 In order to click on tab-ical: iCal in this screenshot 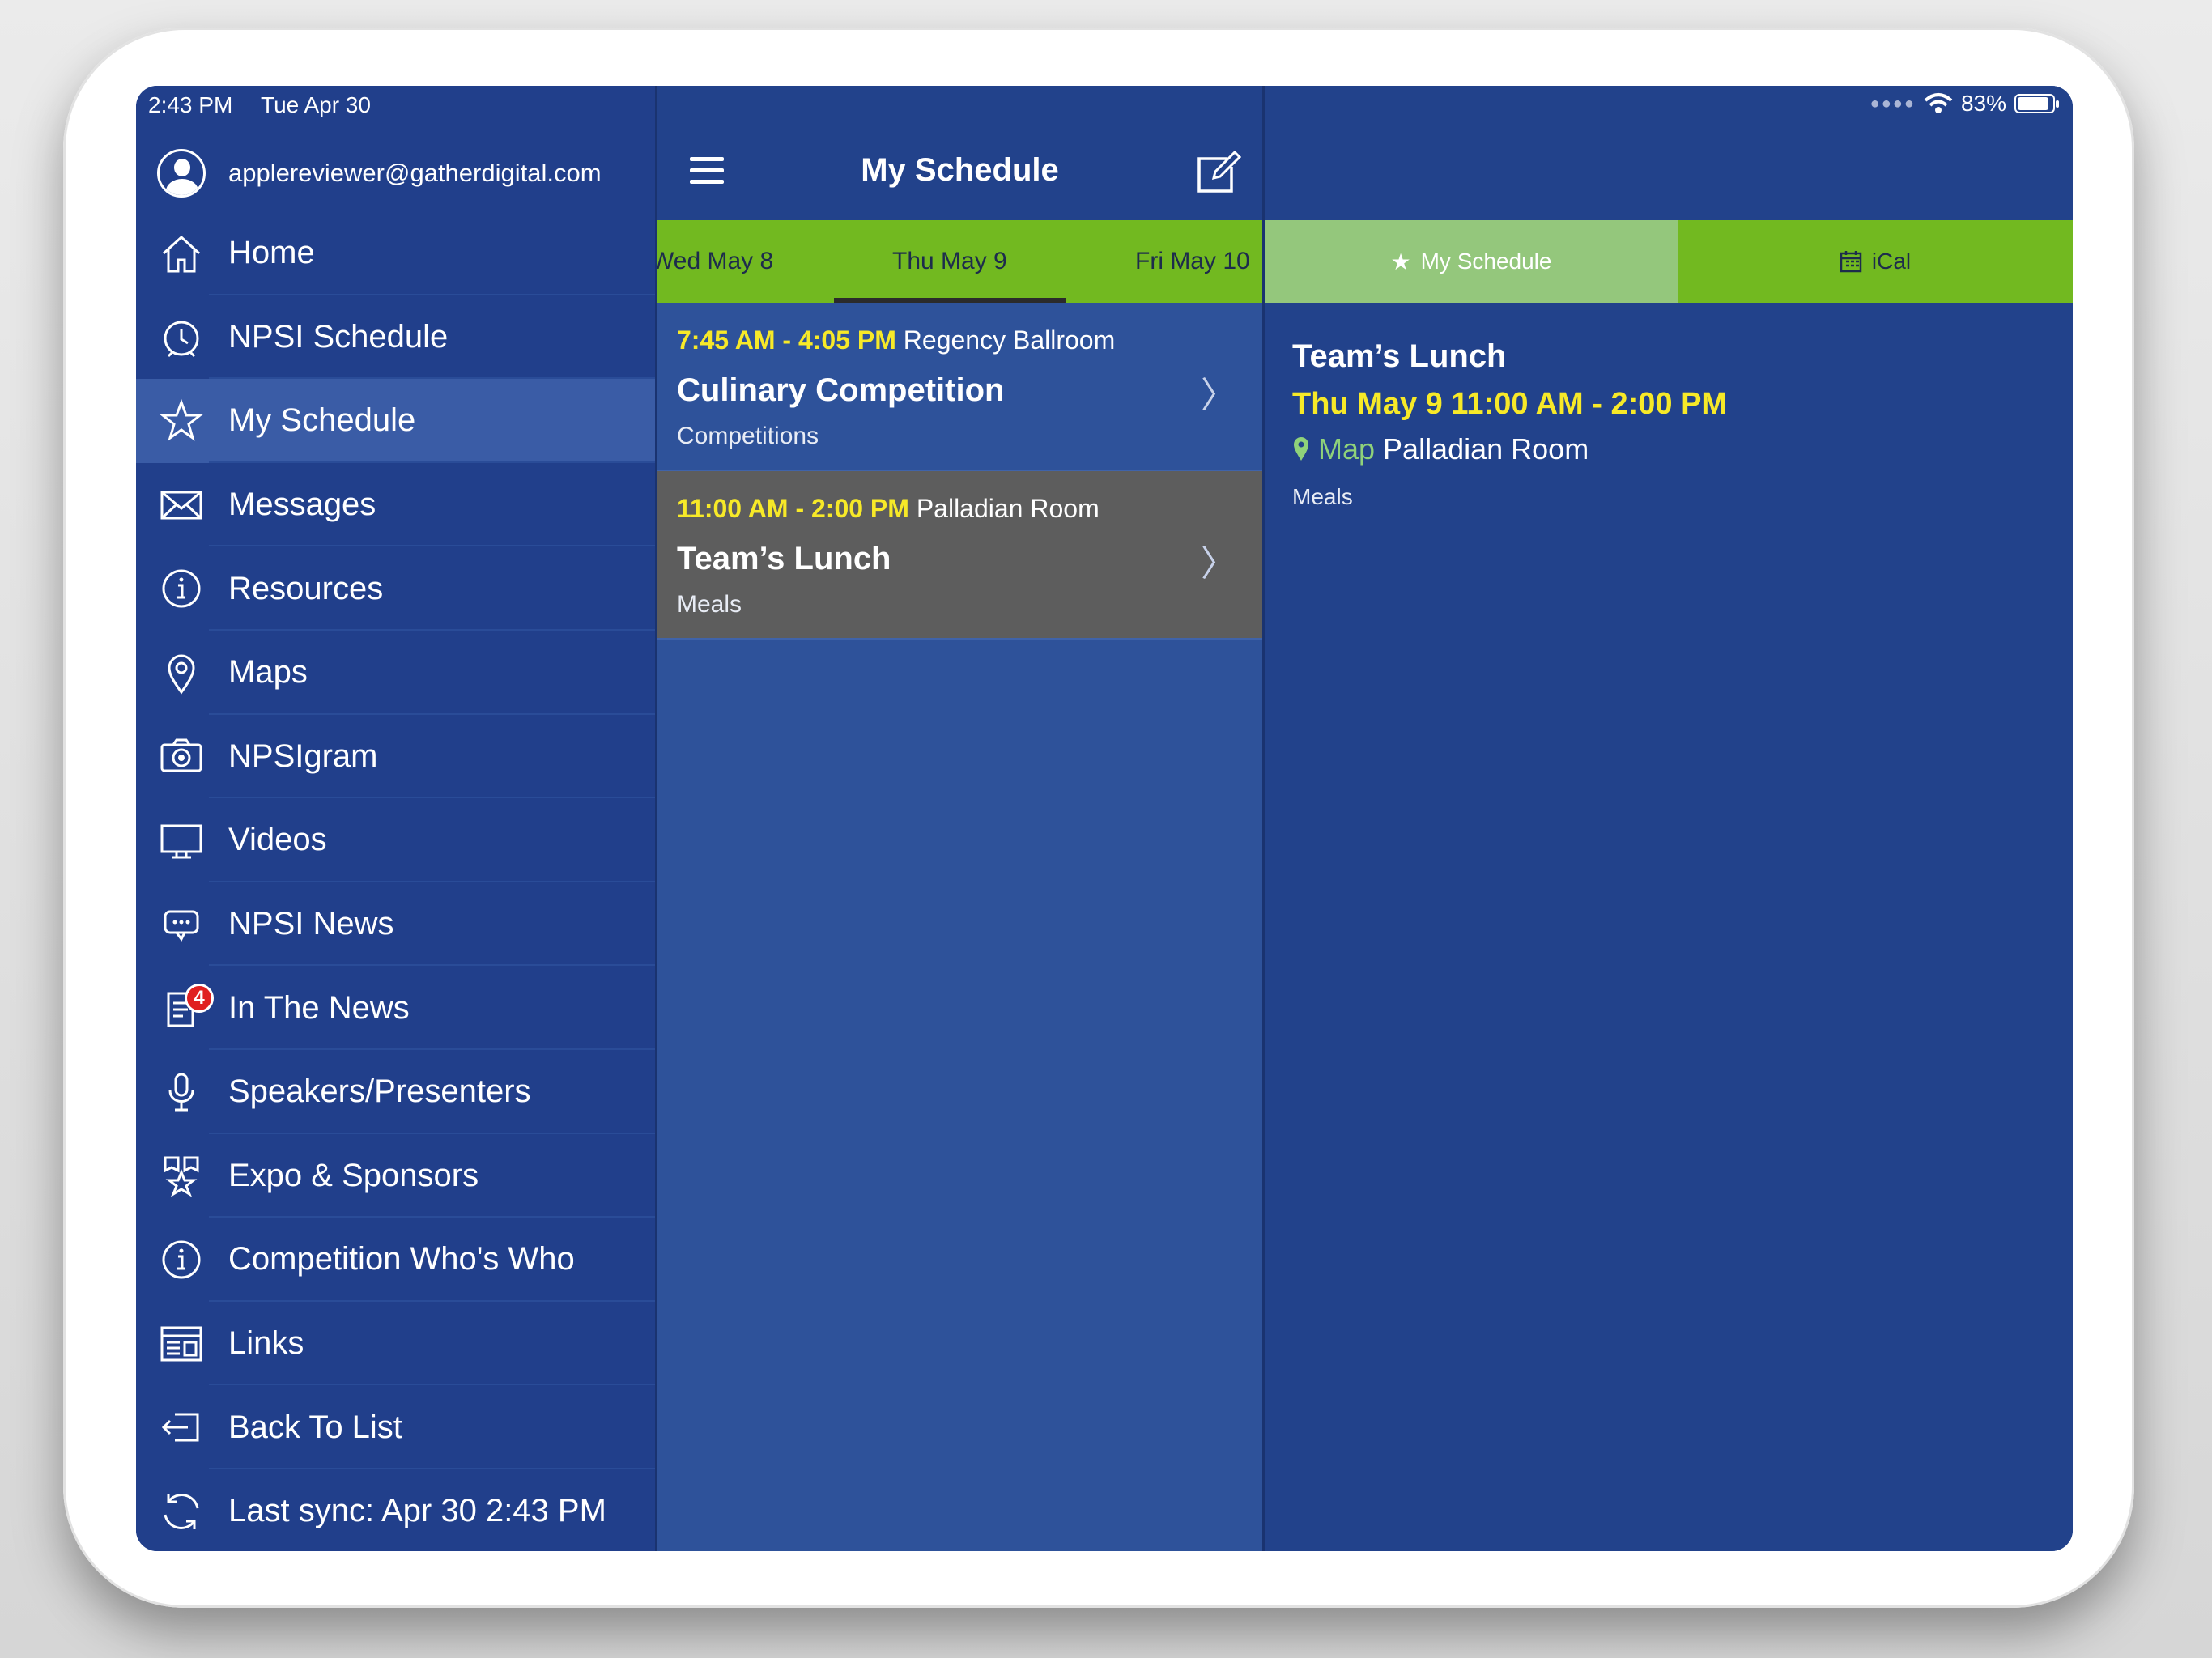, I will do `click(1876, 261)`.